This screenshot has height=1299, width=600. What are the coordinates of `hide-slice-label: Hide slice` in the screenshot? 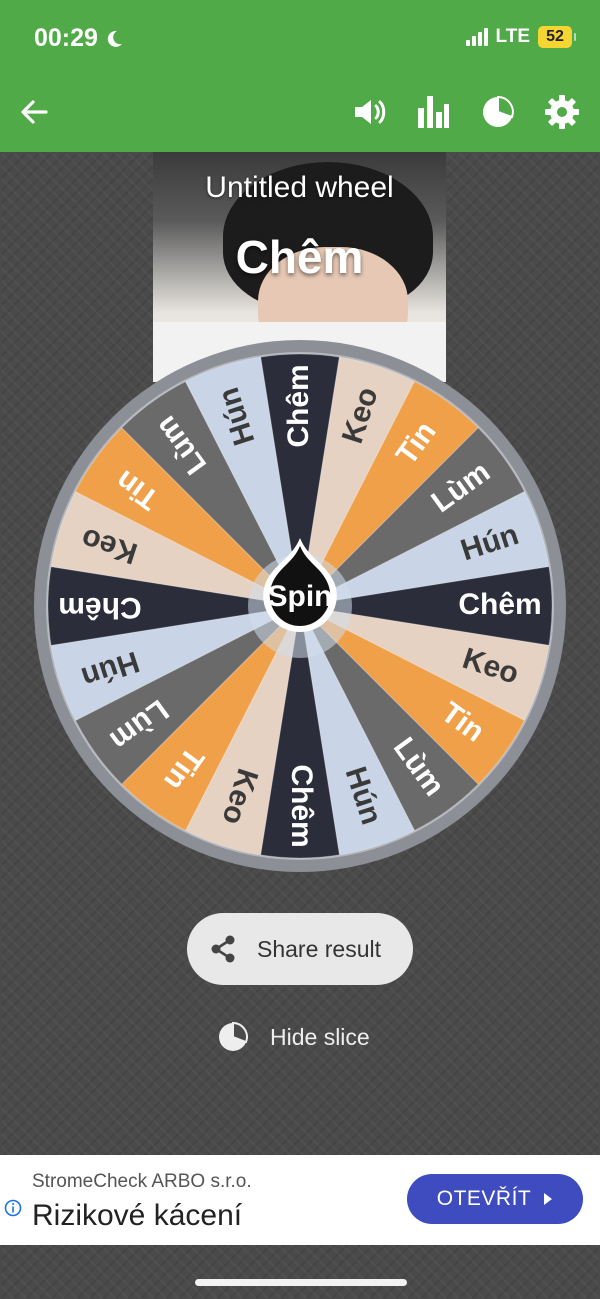 It's located at (320, 1036).